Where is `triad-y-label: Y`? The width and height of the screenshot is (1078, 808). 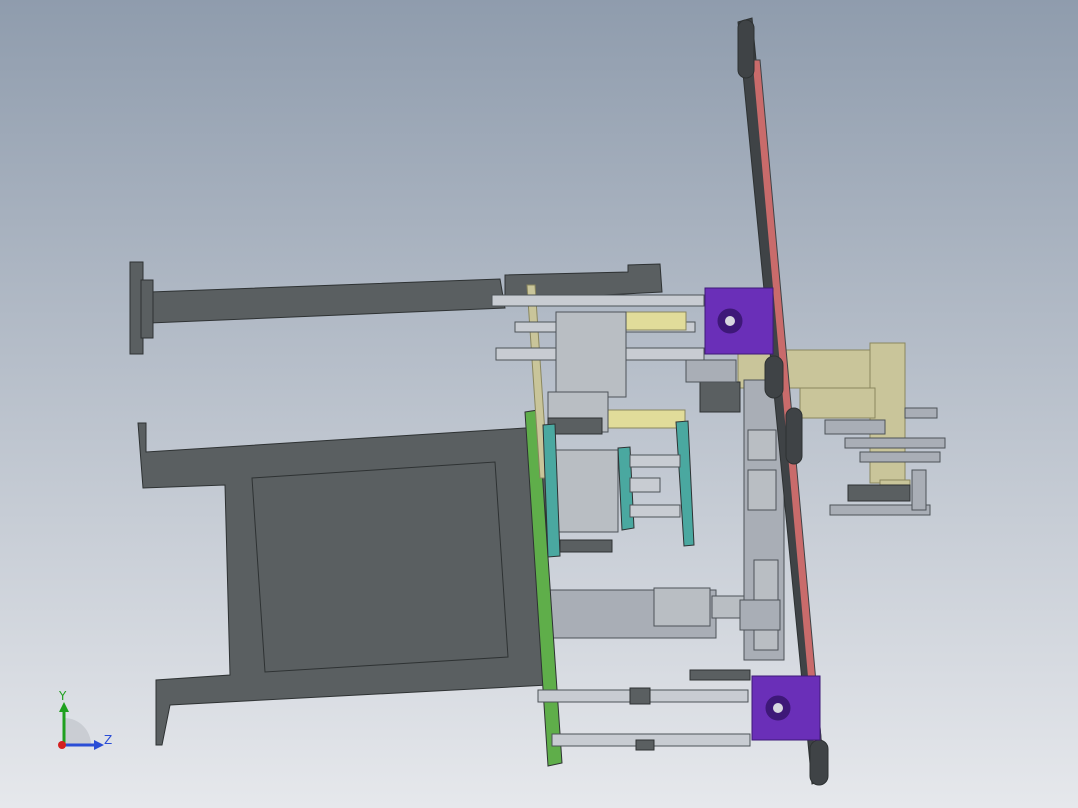 triad-y-label: Y is located at coordinates (62, 696).